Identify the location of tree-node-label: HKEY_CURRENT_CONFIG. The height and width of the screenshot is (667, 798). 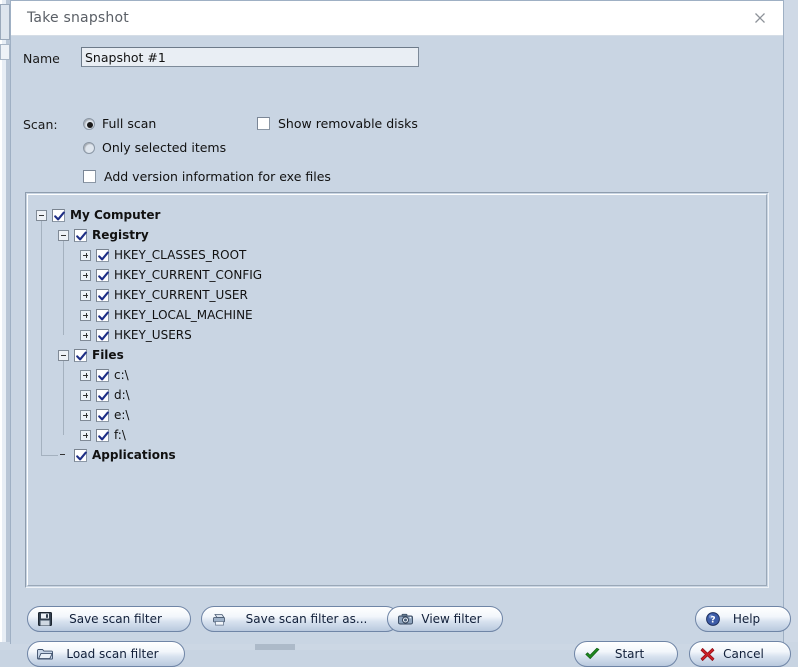
(188, 275).